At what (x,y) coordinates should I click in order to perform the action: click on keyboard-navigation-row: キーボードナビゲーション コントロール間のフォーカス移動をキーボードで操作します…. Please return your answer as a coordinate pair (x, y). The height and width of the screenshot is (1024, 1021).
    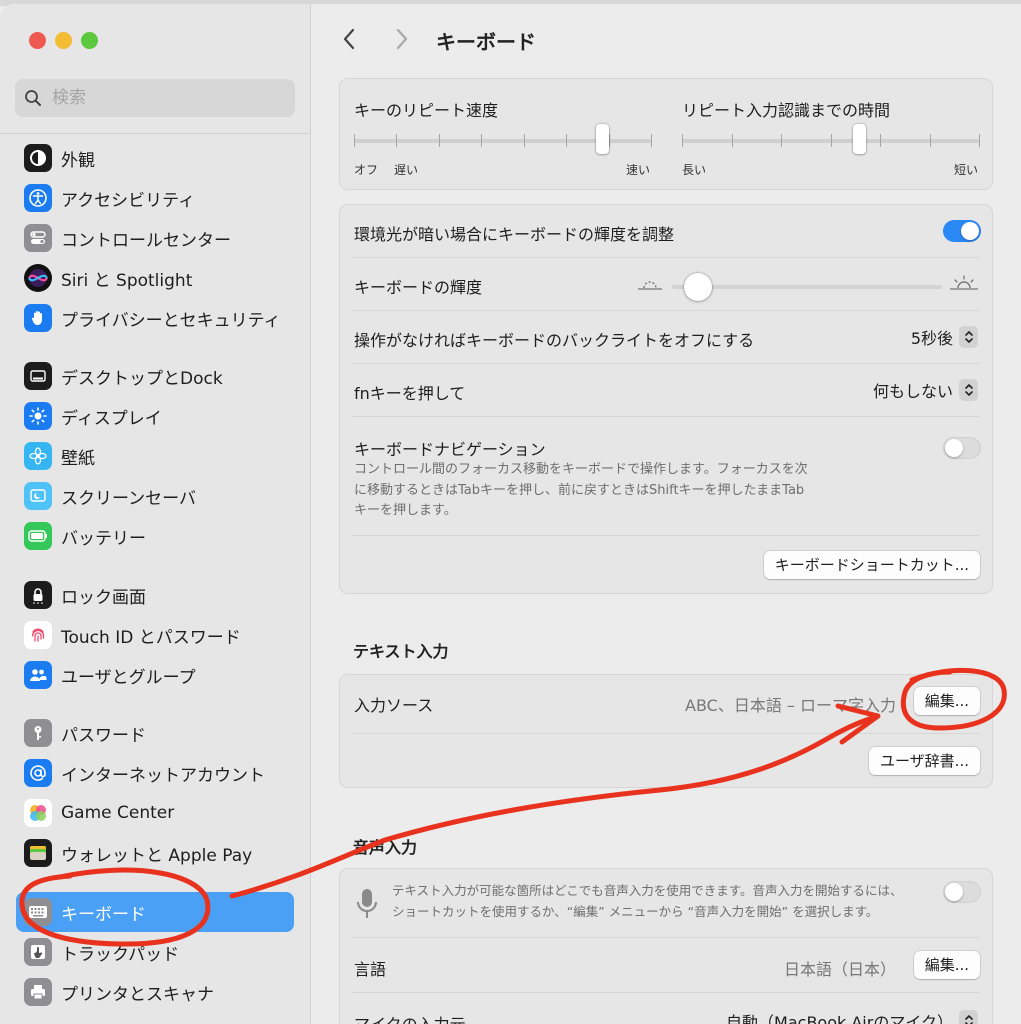
    Looking at the image, I should click on (666, 476).